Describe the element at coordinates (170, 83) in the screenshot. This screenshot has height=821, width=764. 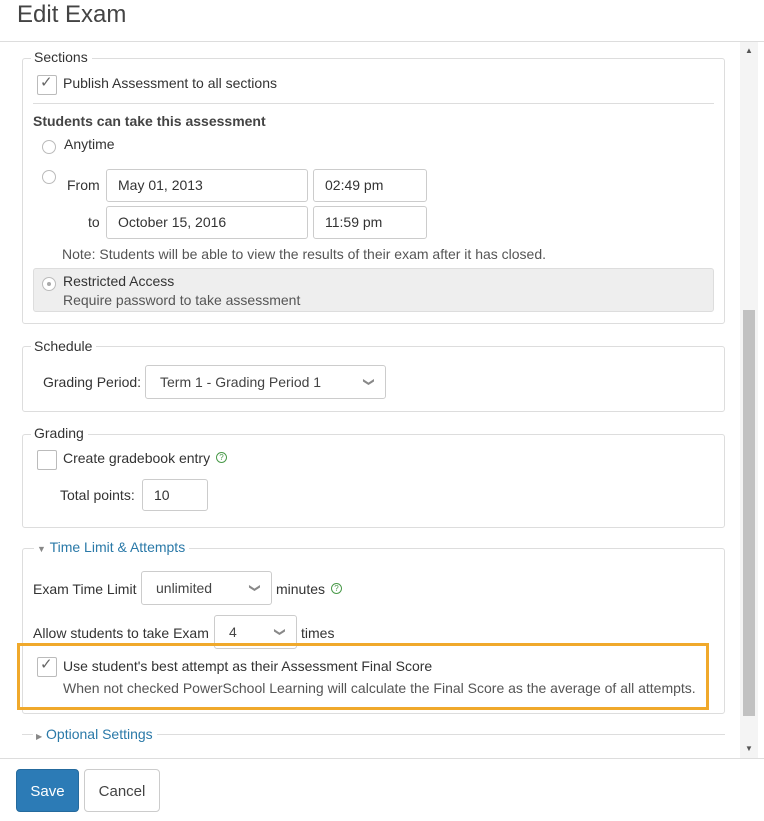
I see `publish-all-sections-label: Publish Assessment to all sections` at that location.